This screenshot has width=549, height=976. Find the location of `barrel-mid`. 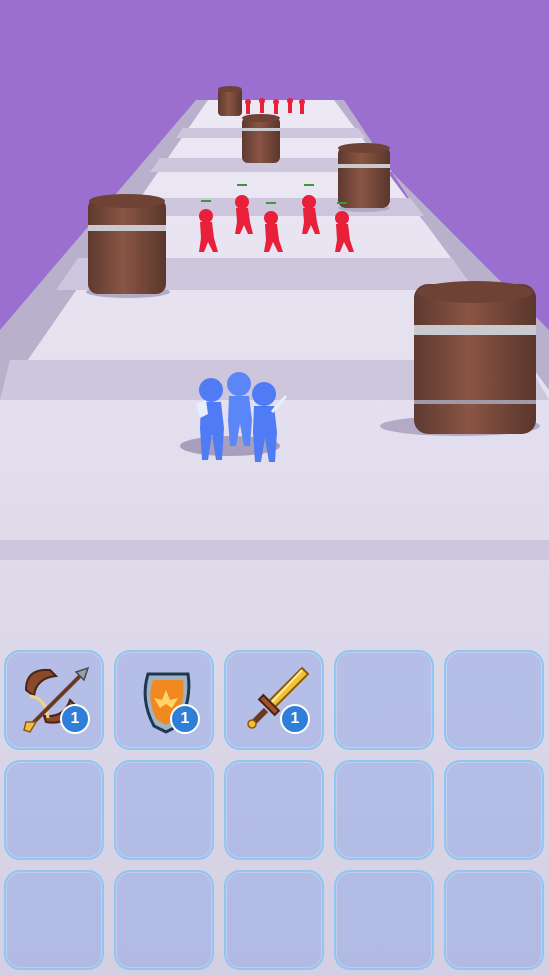

barrel-mid is located at coordinates (261, 138).